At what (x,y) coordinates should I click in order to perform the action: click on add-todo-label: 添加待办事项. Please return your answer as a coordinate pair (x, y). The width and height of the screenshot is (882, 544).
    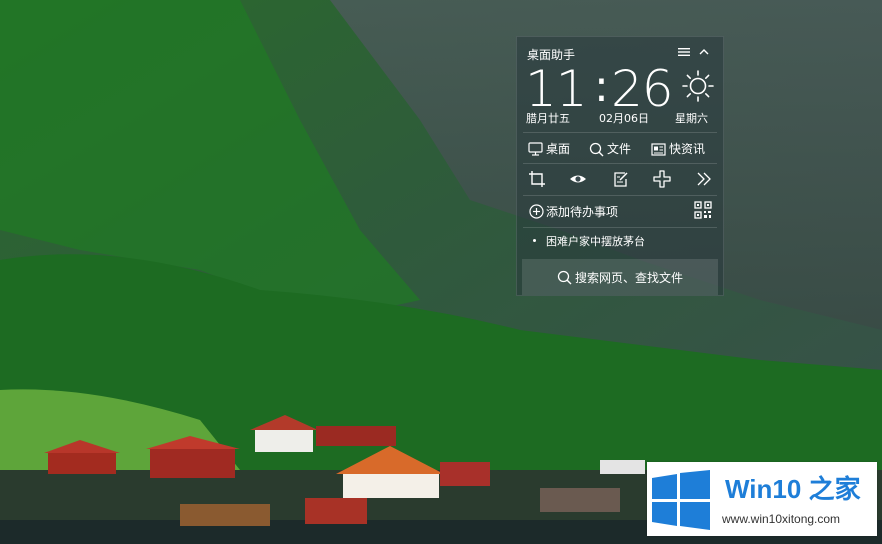
    Looking at the image, I should click on (582, 211).